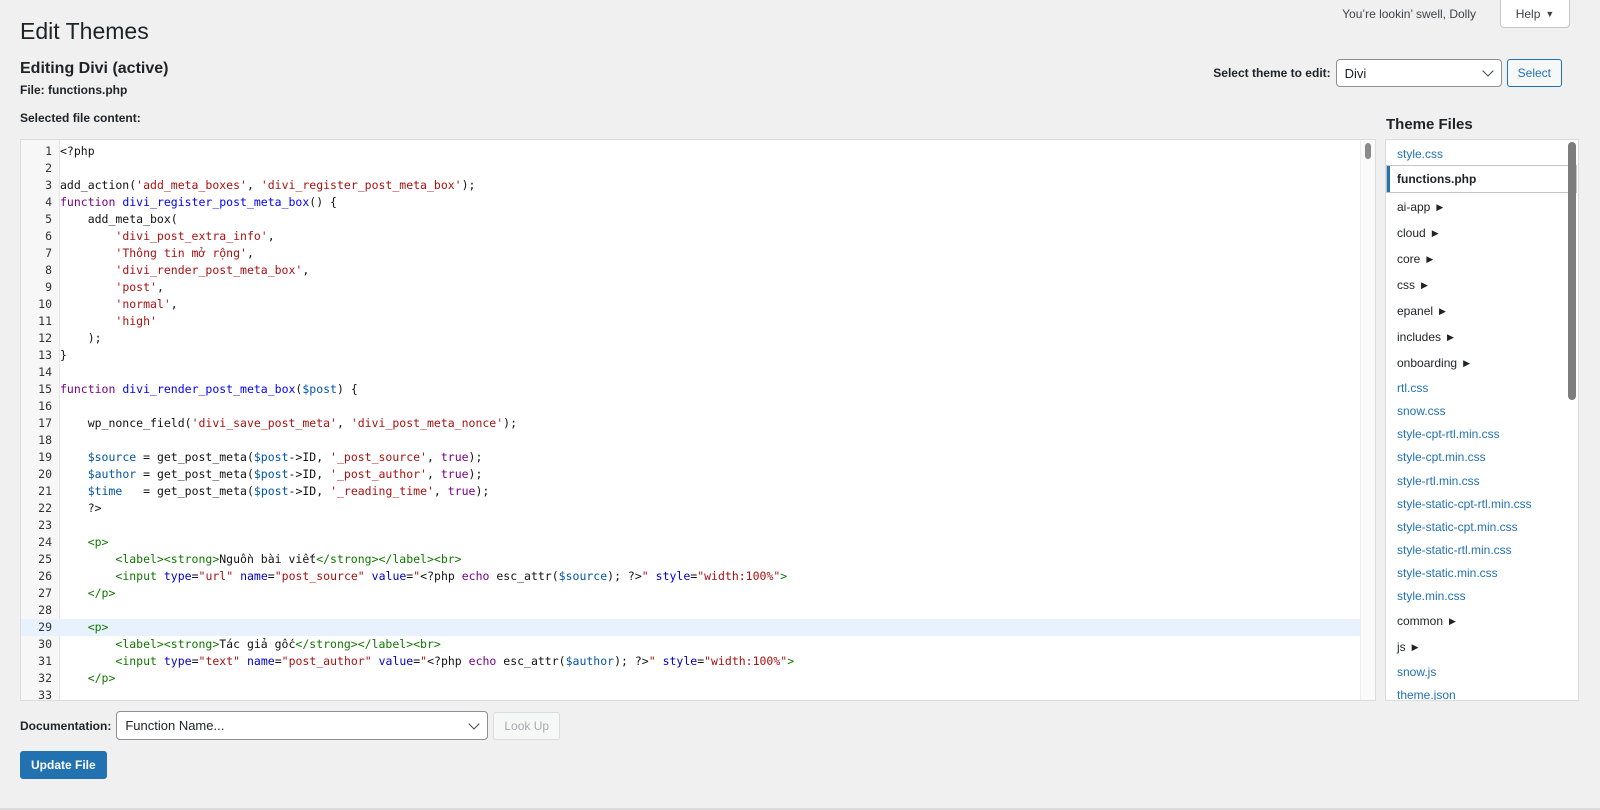  What do you see at coordinates (1482, 311) in the screenshot?
I see `theme-folder-item: epanel ▶` at bounding box center [1482, 311].